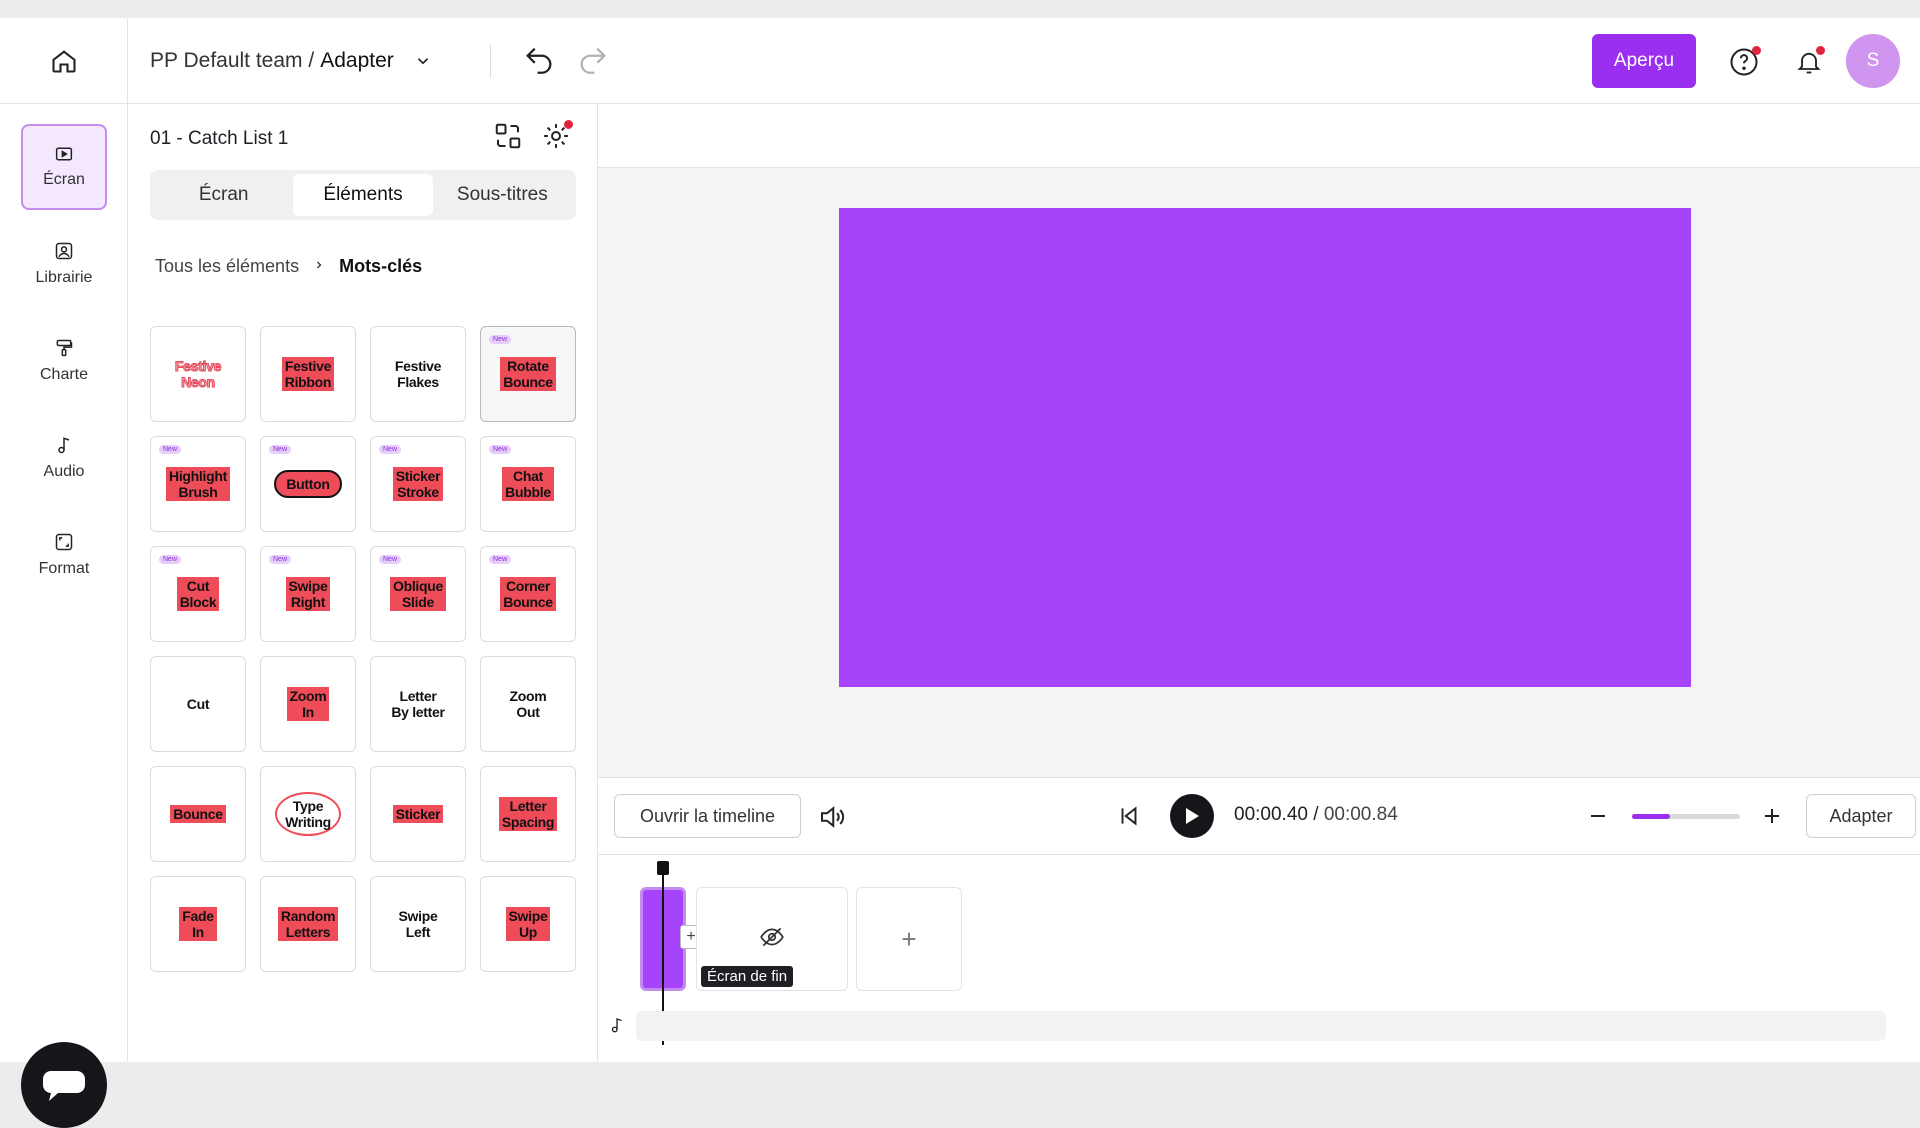 This screenshot has height=1128, width=1920. I want to click on element-tile: New Rotate Bounce, so click(528, 374).